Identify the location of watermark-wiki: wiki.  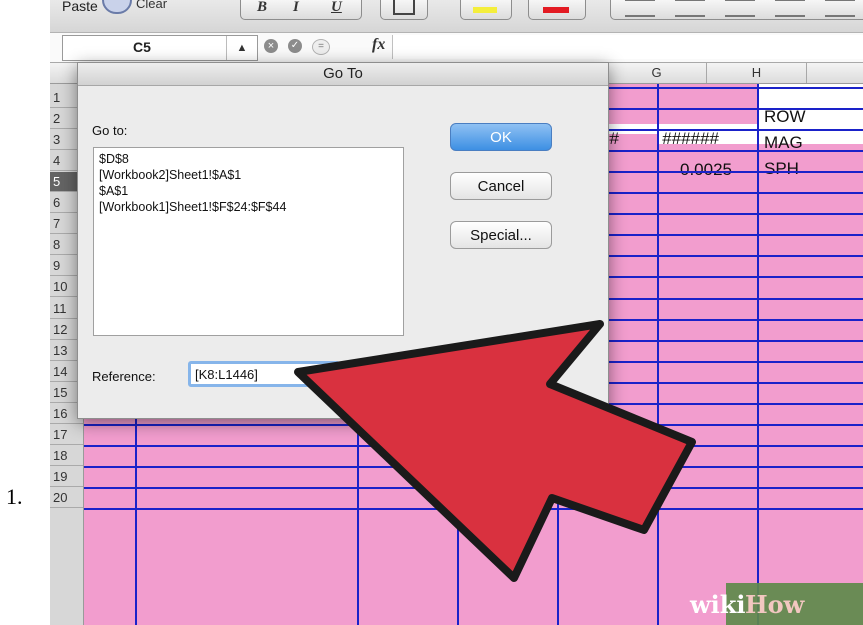
(718, 604).